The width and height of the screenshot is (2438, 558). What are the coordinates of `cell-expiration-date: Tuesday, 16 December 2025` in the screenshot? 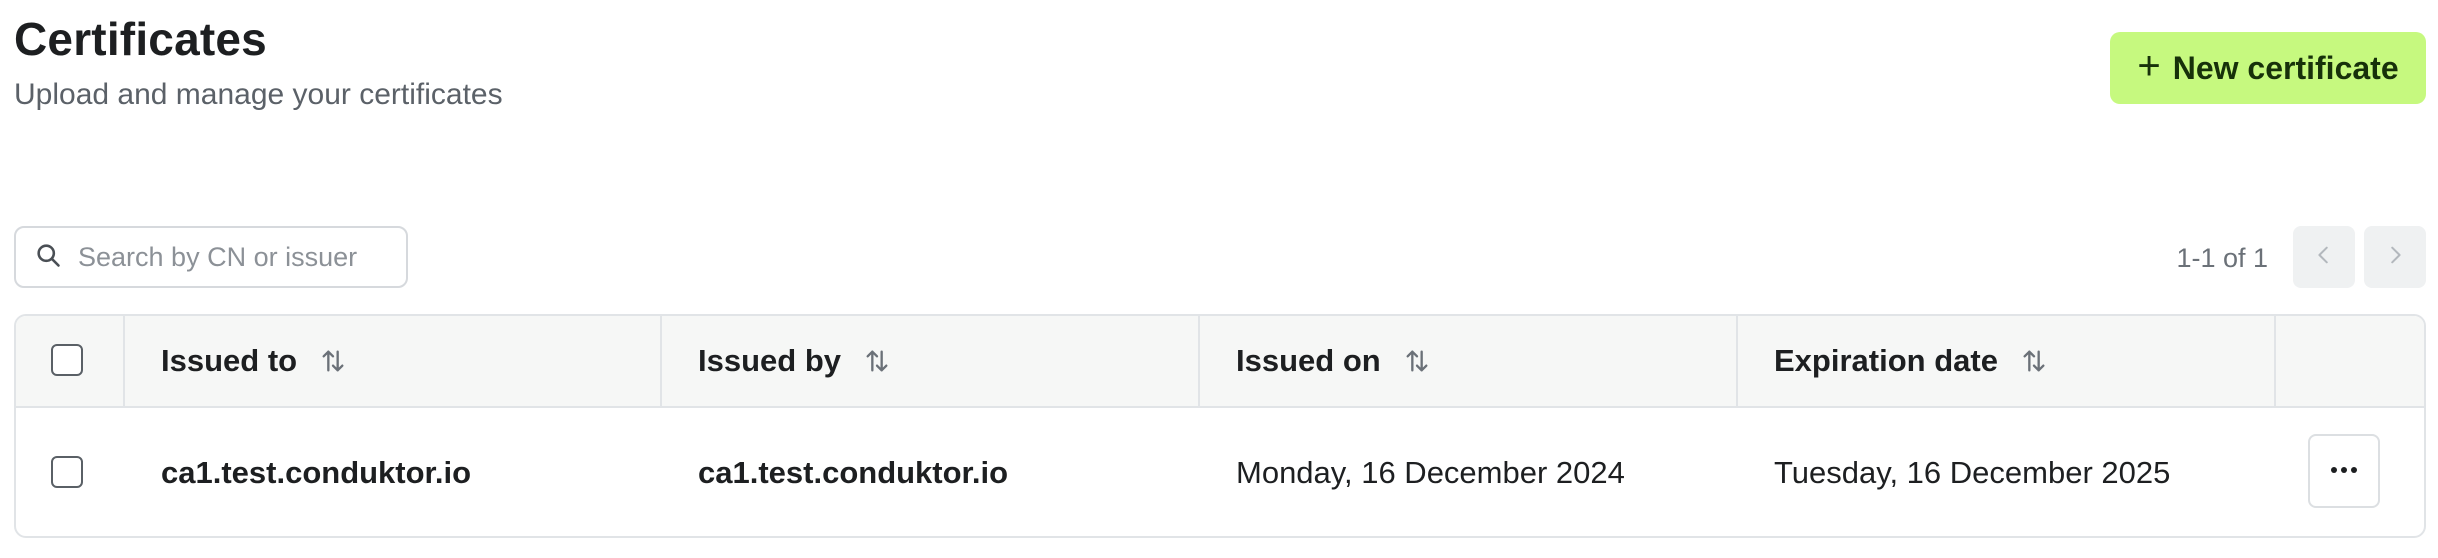 It's located at (1972, 472).